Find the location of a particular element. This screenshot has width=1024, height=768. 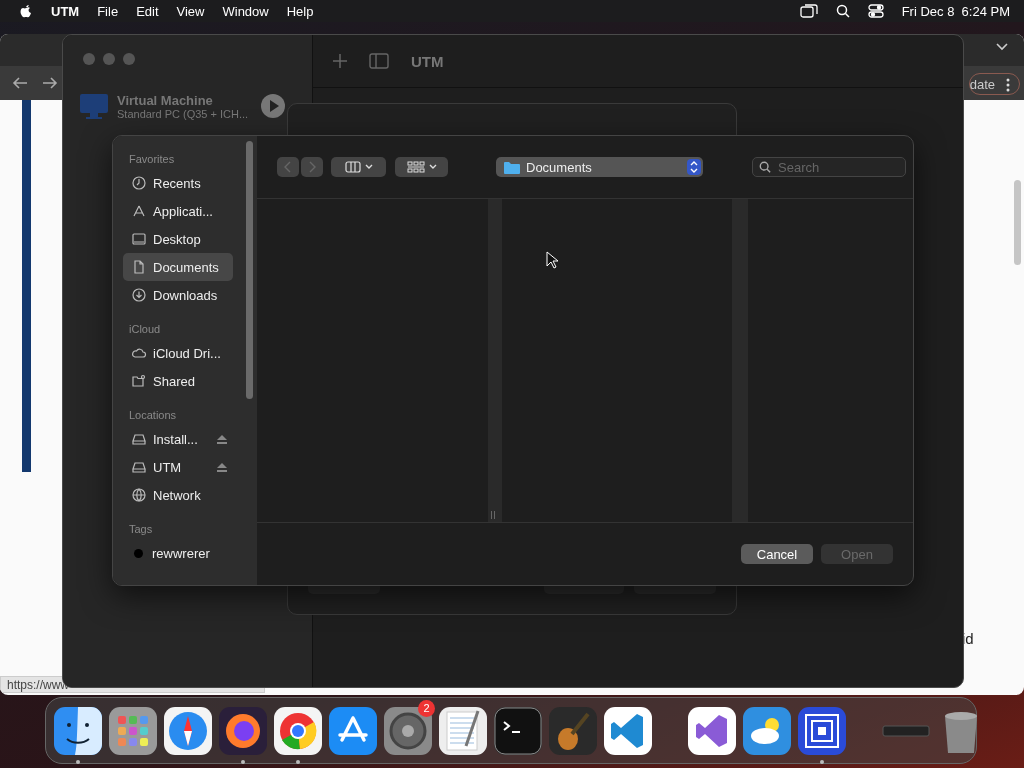

view-mode-button is located at coordinates (358, 167).